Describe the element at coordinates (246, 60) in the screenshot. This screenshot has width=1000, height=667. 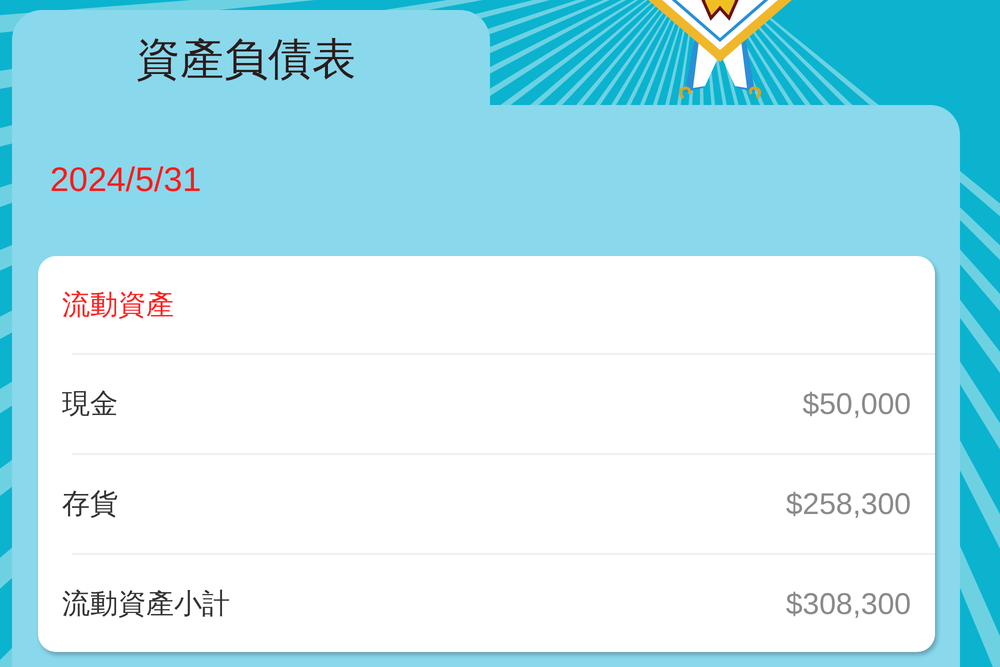
I see `page-title: 資產負債表` at that location.